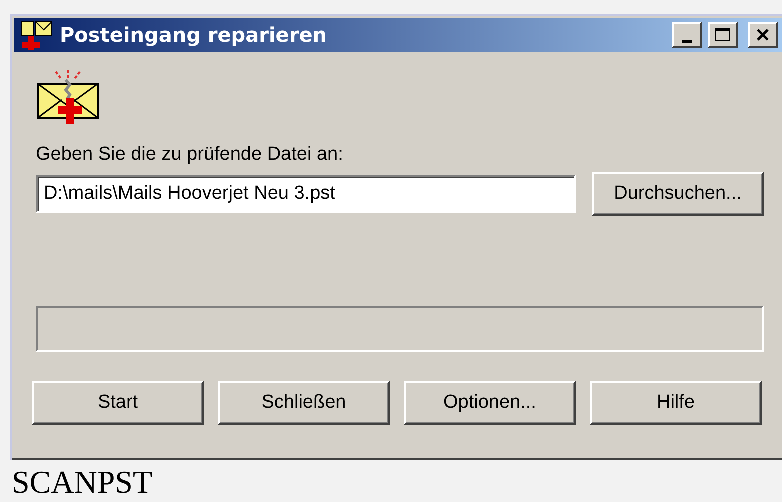 This screenshot has height=502, width=782. I want to click on window-title: Posteingang reparieren, so click(194, 35).